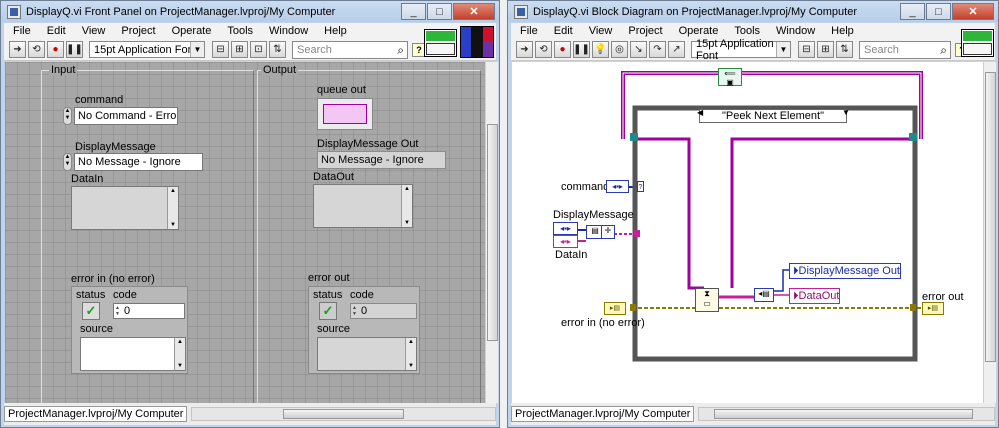  What do you see at coordinates (600, 49) in the screenshot?
I see `highlight-execution-icon: 💡` at bounding box center [600, 49].